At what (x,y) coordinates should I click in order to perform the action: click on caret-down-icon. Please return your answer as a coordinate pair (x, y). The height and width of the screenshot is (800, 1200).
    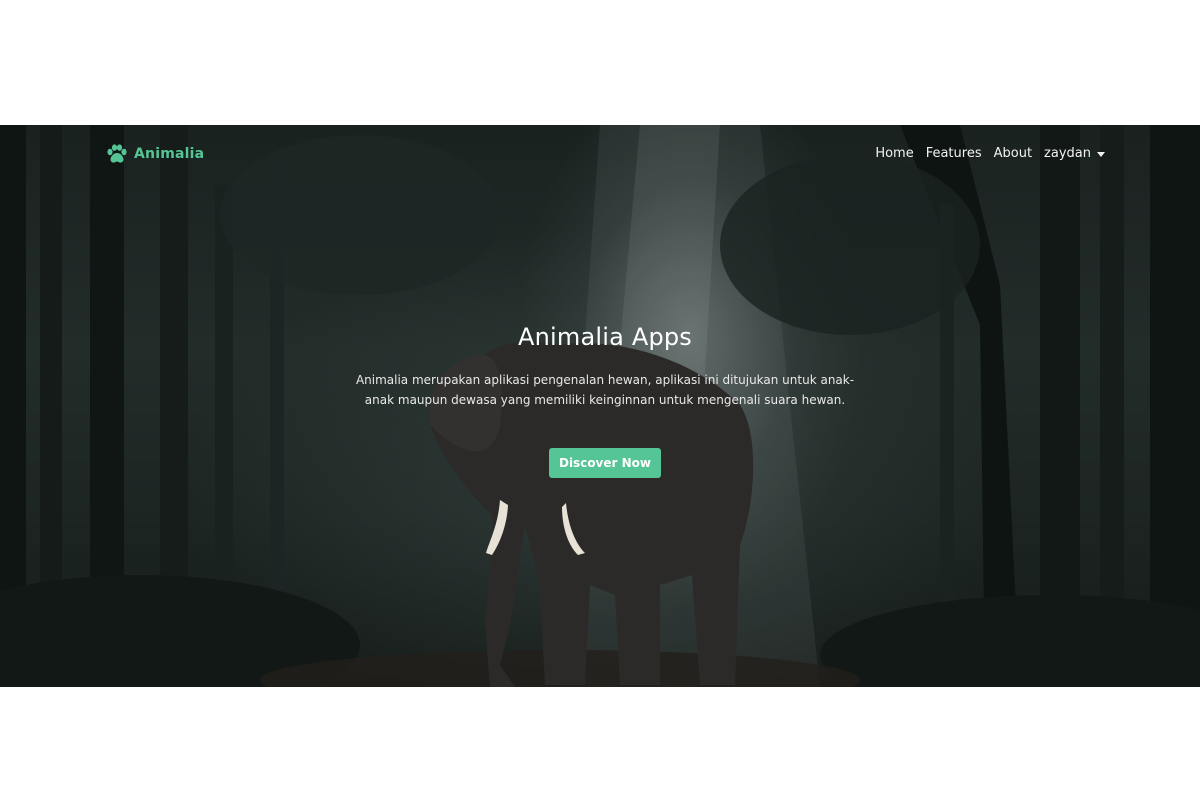
    Looking at the image, I should click on (1101, 154).